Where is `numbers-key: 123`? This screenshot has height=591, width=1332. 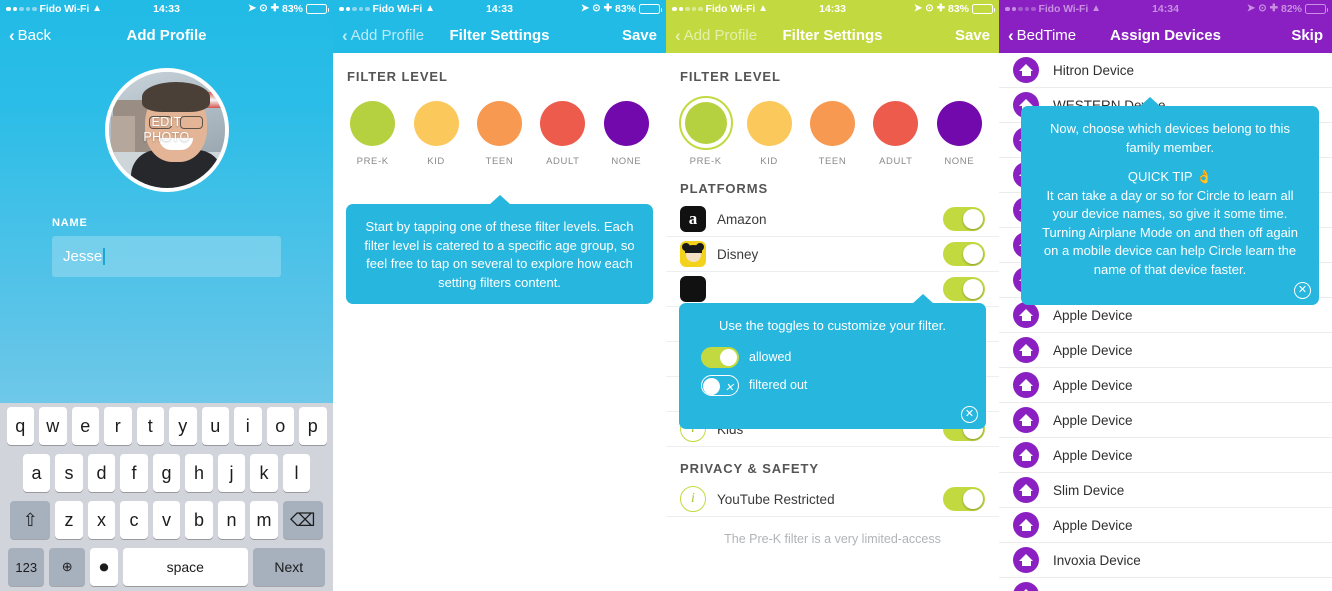
numbers-key: 123 is located at coordinates (26, 567).